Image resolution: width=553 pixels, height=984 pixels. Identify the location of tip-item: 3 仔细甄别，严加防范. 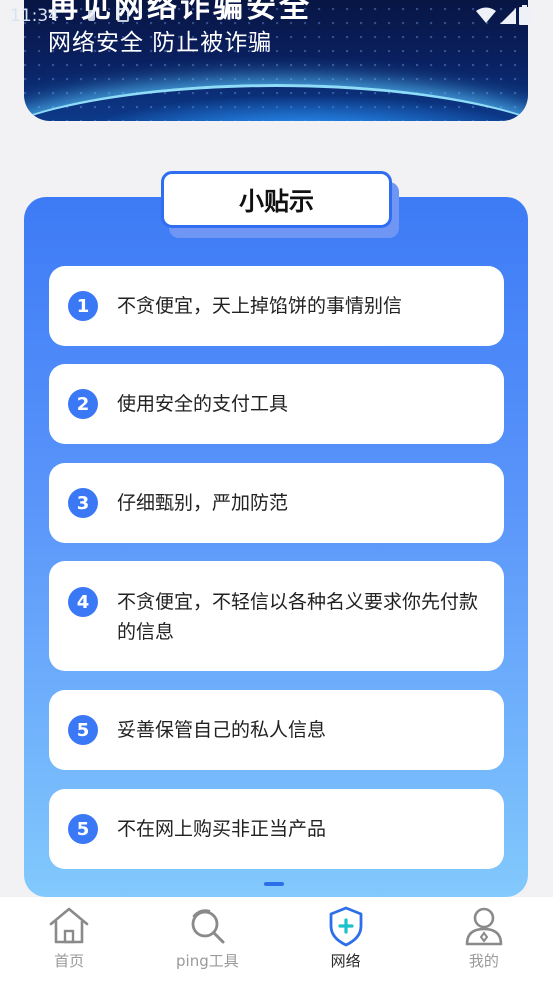
(276, 503).